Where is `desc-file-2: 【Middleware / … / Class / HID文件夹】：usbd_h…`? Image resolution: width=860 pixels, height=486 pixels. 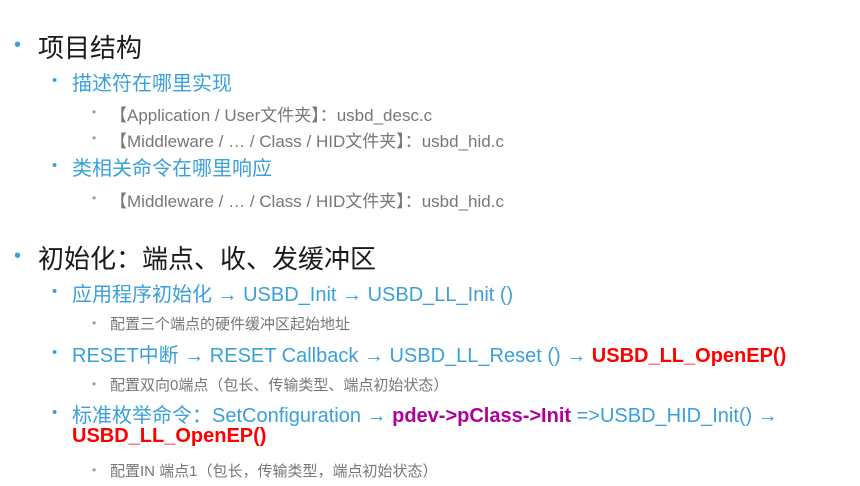 desc-file-2: 【Middleware / … / Class / HID文件夹】：usbd_h… is located at coordinates (307, 141).